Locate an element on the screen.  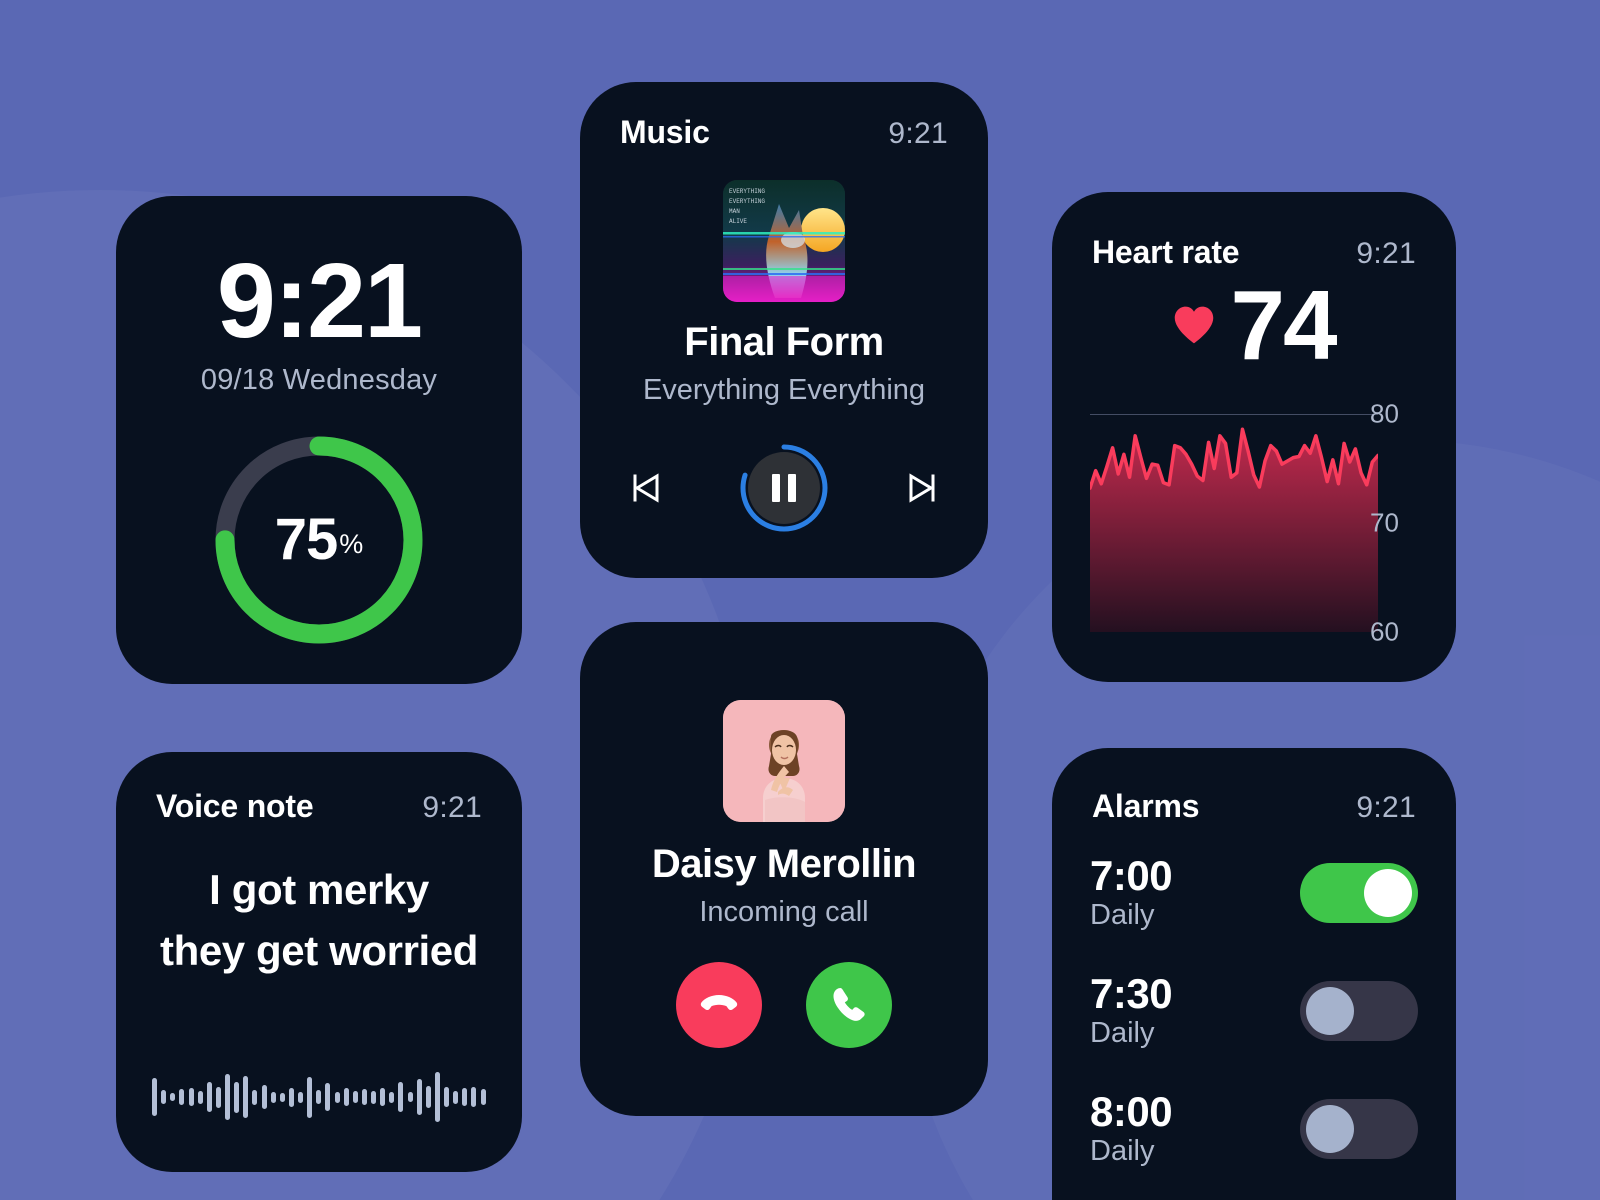
clock-date: 09/18 Wednesday is located at coordinates (319, 380).